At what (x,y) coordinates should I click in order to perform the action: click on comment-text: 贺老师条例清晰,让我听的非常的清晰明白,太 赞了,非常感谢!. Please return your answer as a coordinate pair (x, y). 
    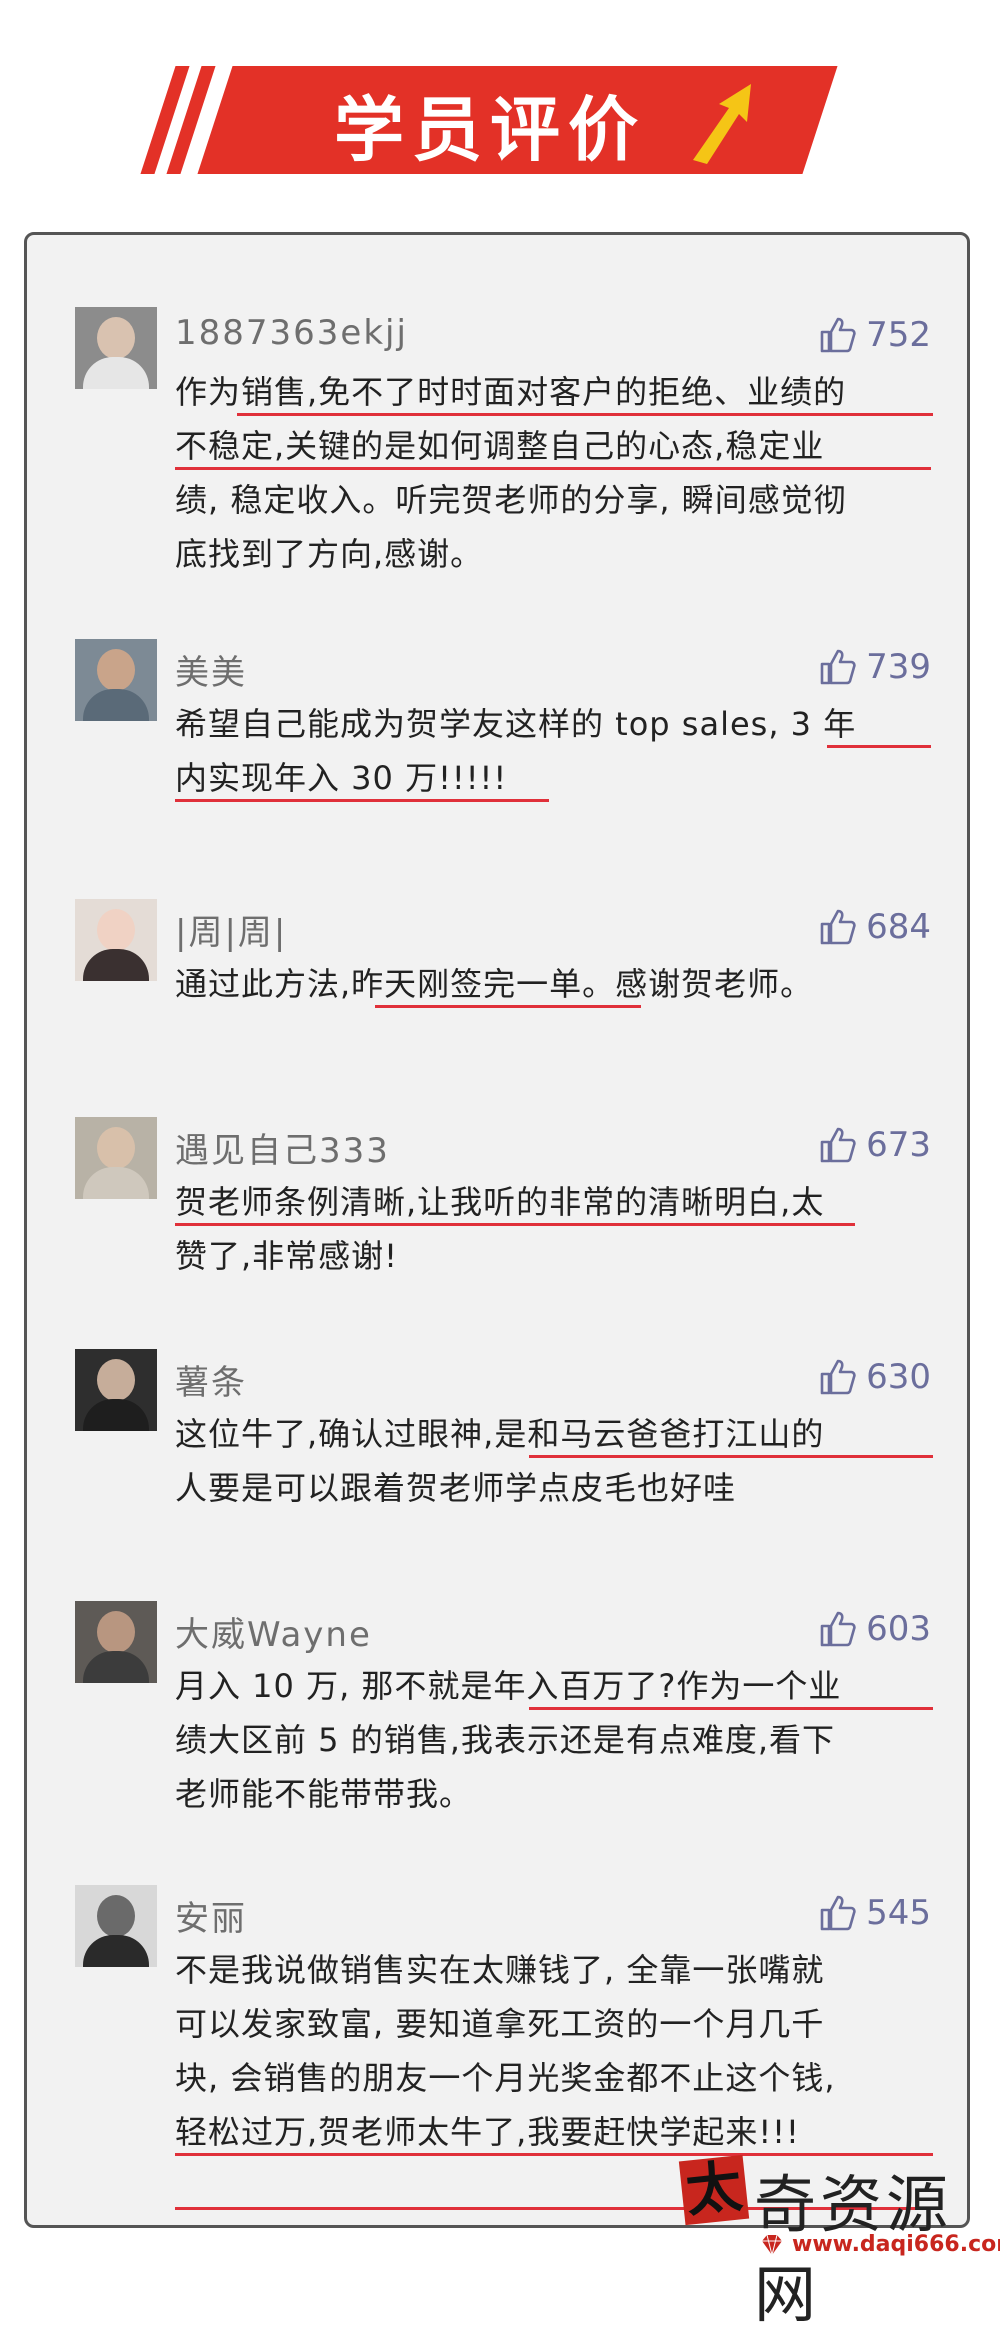
    Looking at the image, I should click on (555, 1229).